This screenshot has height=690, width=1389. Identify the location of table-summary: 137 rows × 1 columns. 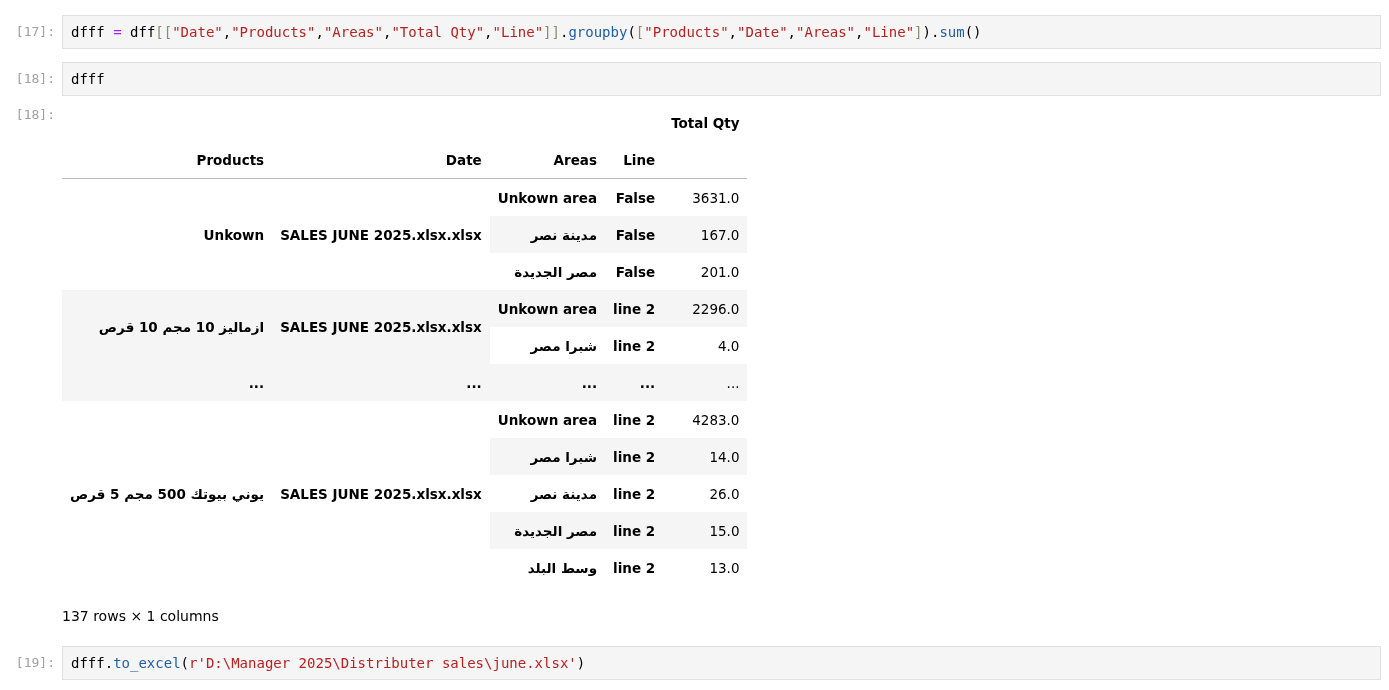
(140, 616).